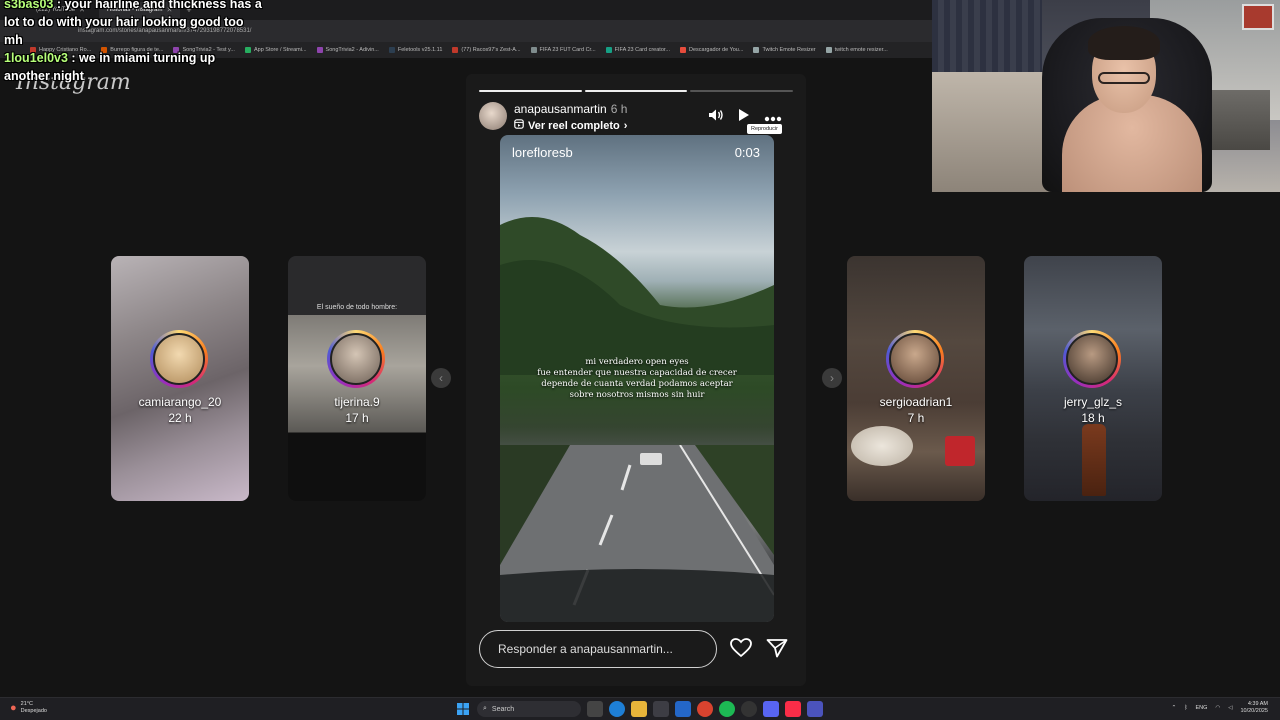 This screenshot has height=720, width=1280. I want to click on mountain-landscape, so click(637, 296).